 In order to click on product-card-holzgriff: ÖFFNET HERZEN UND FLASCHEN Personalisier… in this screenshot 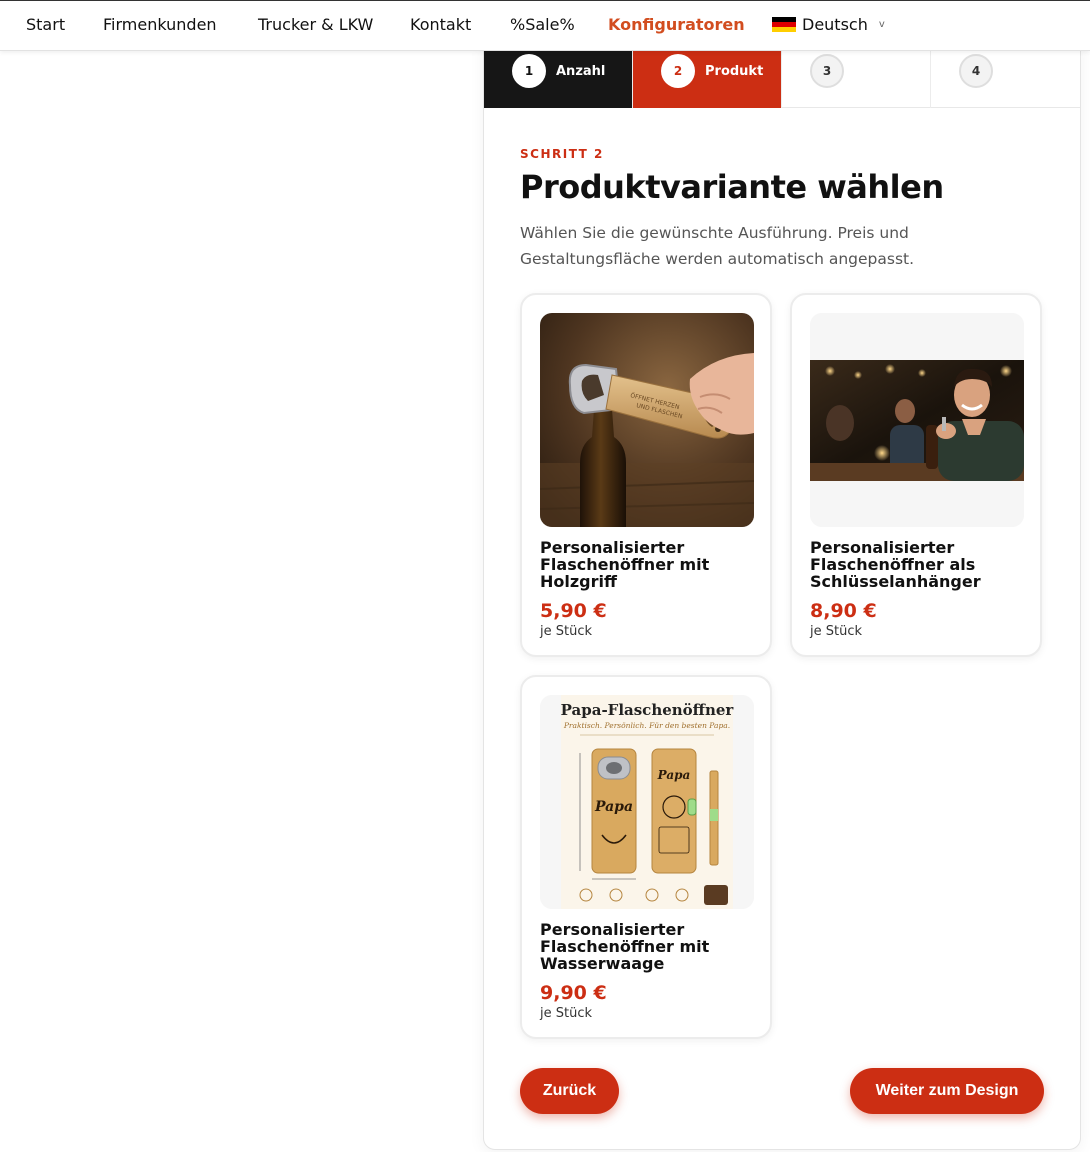, I will do `click(646, 475)`.